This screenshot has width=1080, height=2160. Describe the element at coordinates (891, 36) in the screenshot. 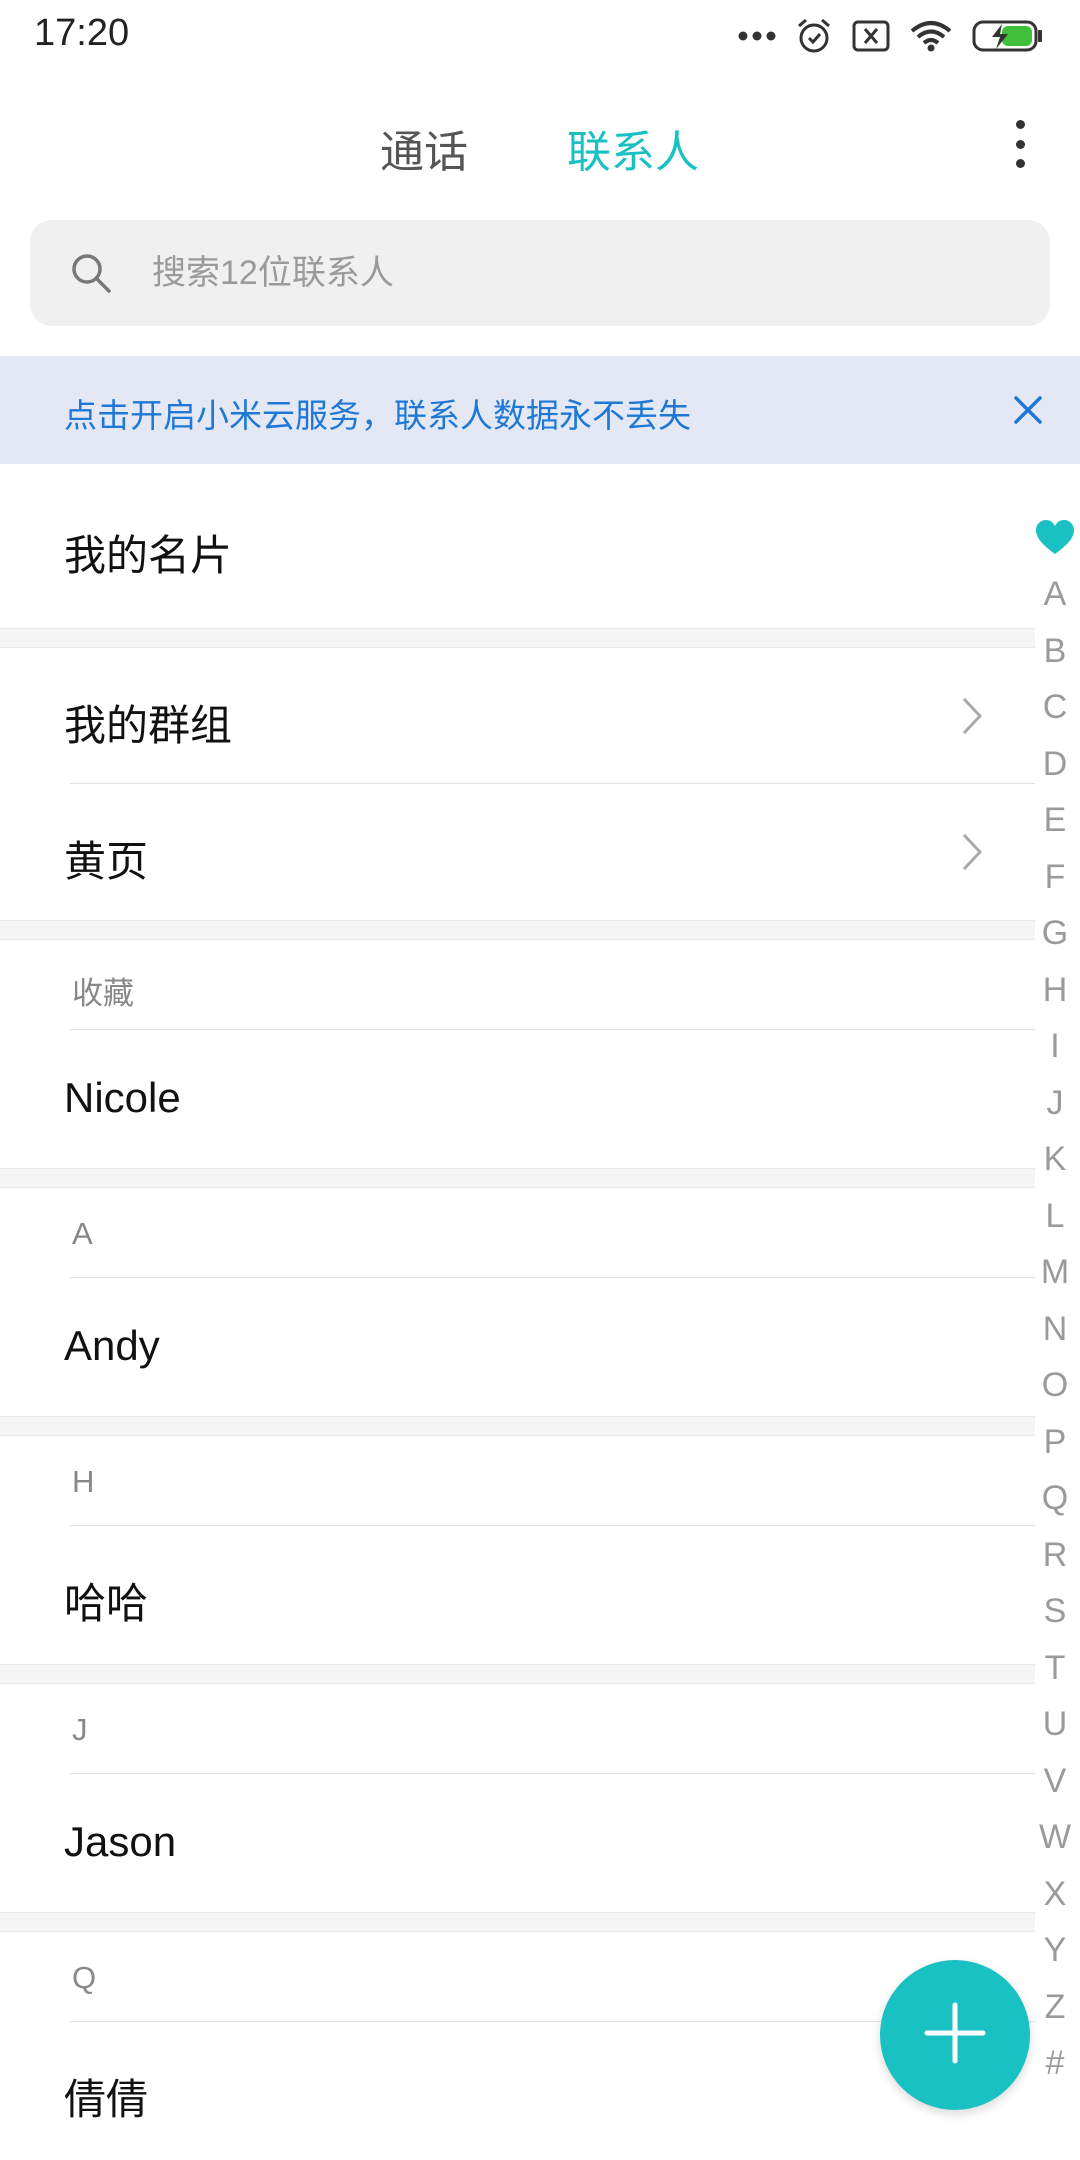

I see `status-icons` at that location.